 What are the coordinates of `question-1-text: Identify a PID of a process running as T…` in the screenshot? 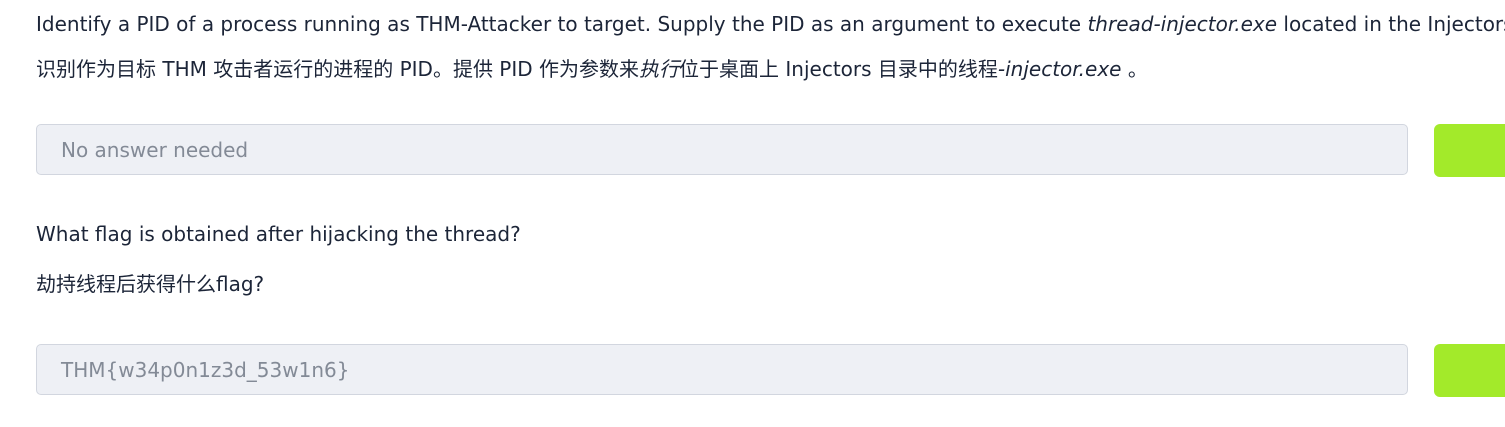 It's located at (770, 24).